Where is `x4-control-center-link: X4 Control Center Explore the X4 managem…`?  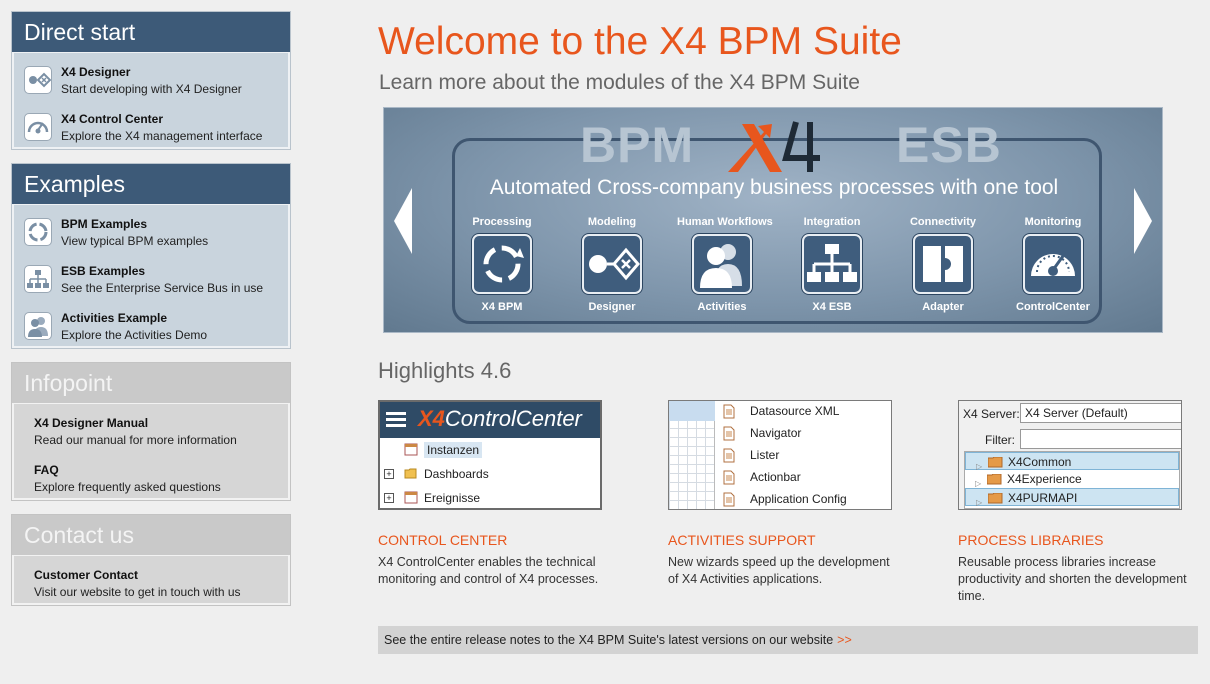 x4-control-center-link: X4 Control Center Explore the X4 managem… is located at coordinates (151, 123).